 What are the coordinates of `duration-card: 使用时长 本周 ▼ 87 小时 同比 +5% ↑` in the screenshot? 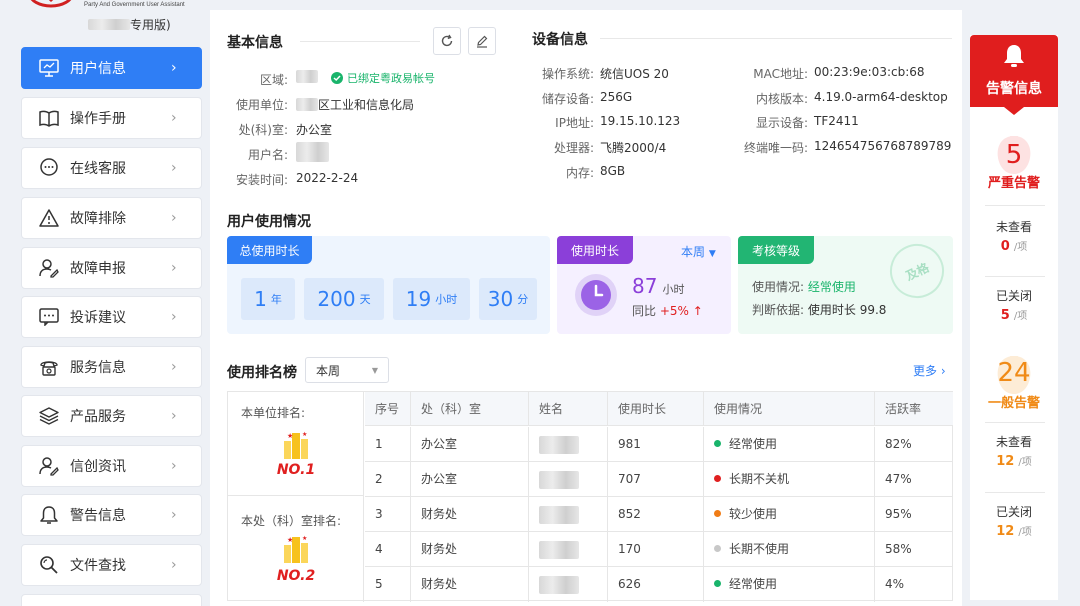 It's located at (644, 285).